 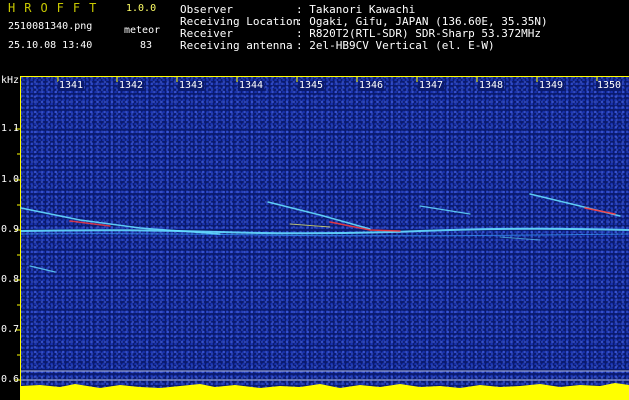 I want to click on date-time-label: 25.10.08 13:40, so click(x=50, y=45).